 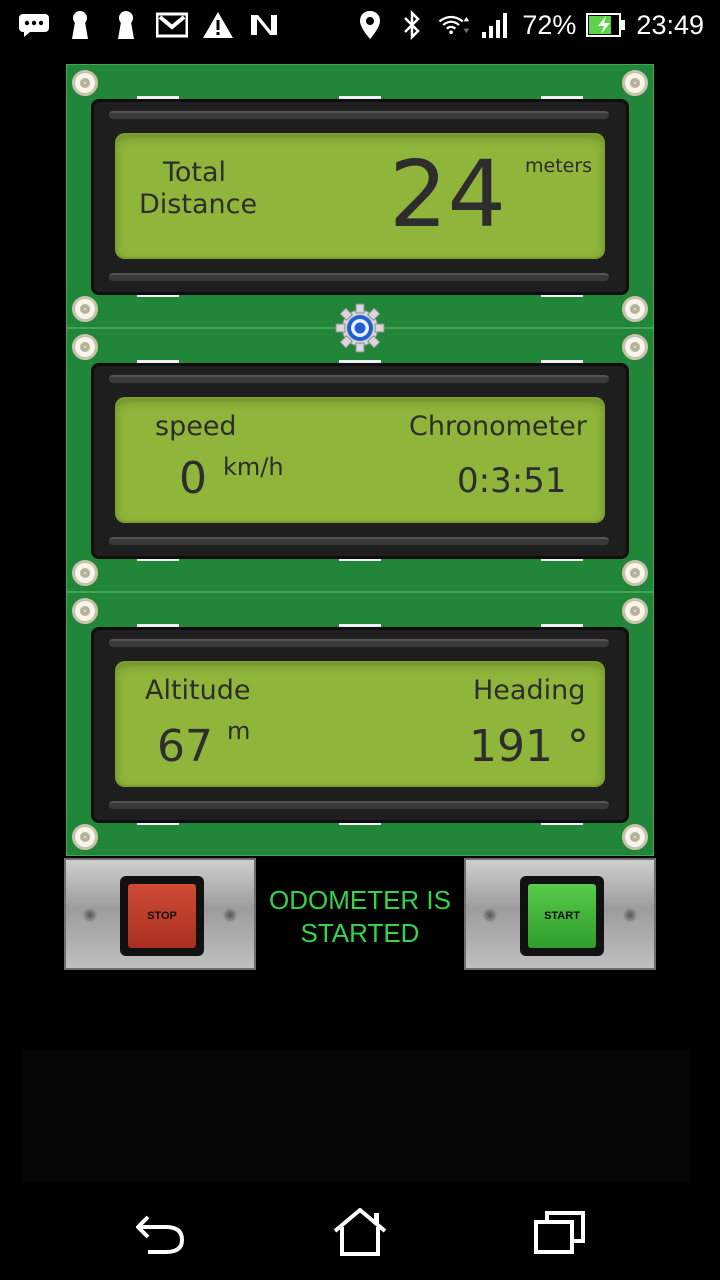 What do you see at coordinates (356, 1116) in the screenshot?
I see `ad-banner-area` at bounding box center [356, 1116].